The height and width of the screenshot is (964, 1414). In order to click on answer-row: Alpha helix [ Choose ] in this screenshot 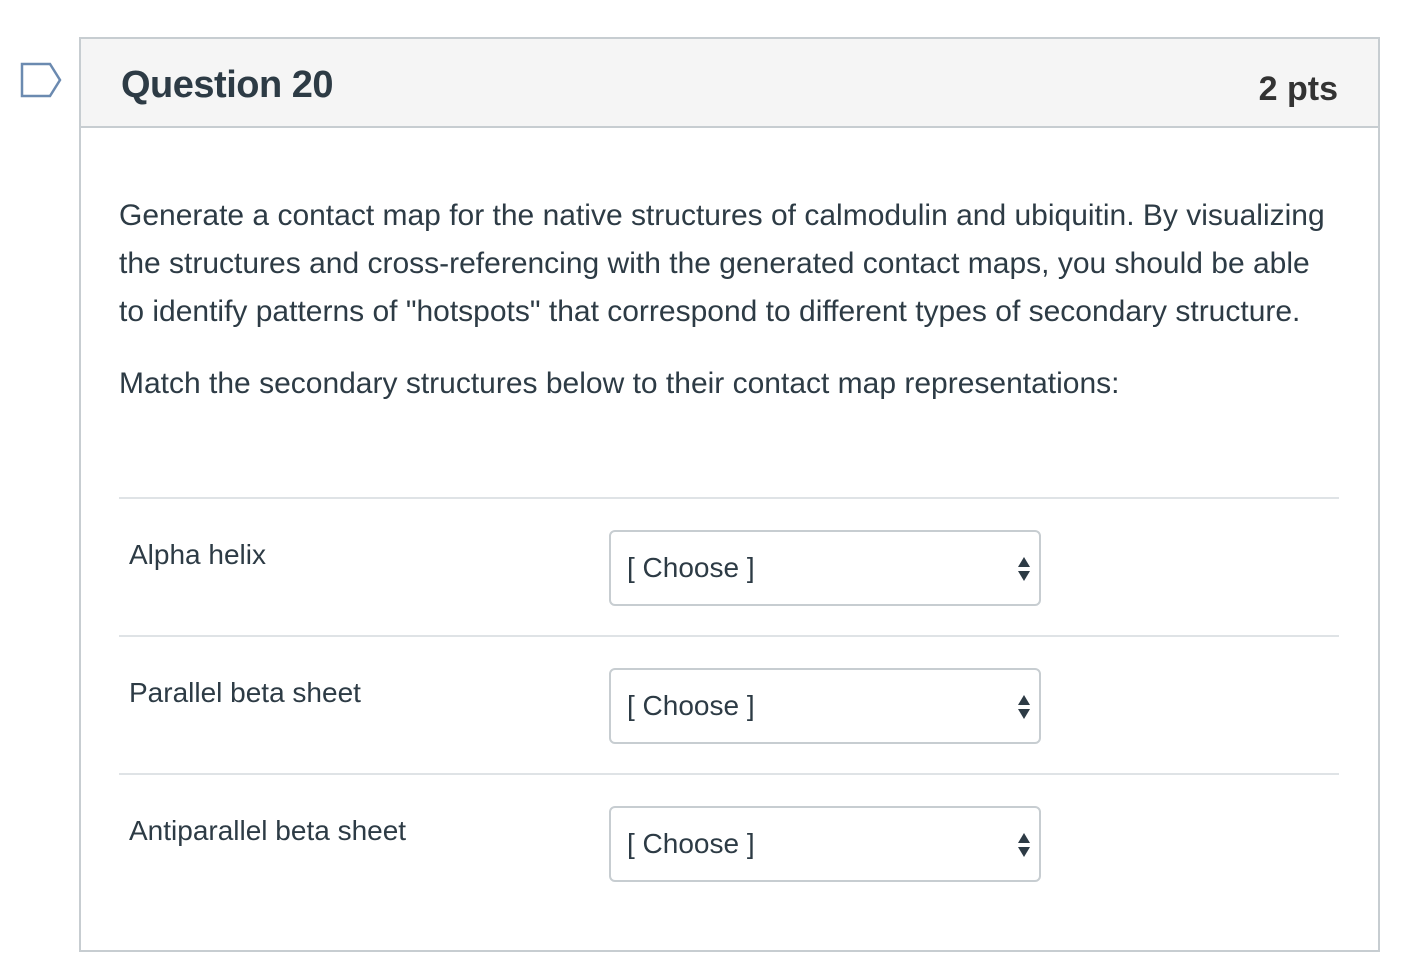, I will do `click(729, 566)`.